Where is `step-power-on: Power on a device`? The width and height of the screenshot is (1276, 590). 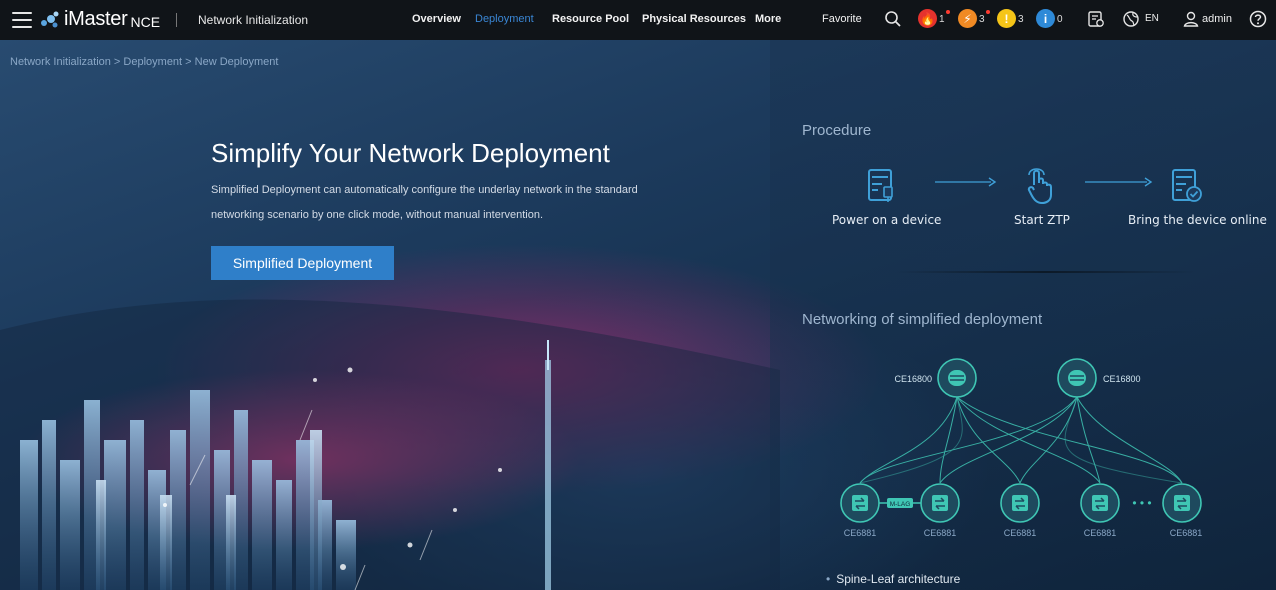 step-power-on: Power on a device is located at coordinates (887, 220).